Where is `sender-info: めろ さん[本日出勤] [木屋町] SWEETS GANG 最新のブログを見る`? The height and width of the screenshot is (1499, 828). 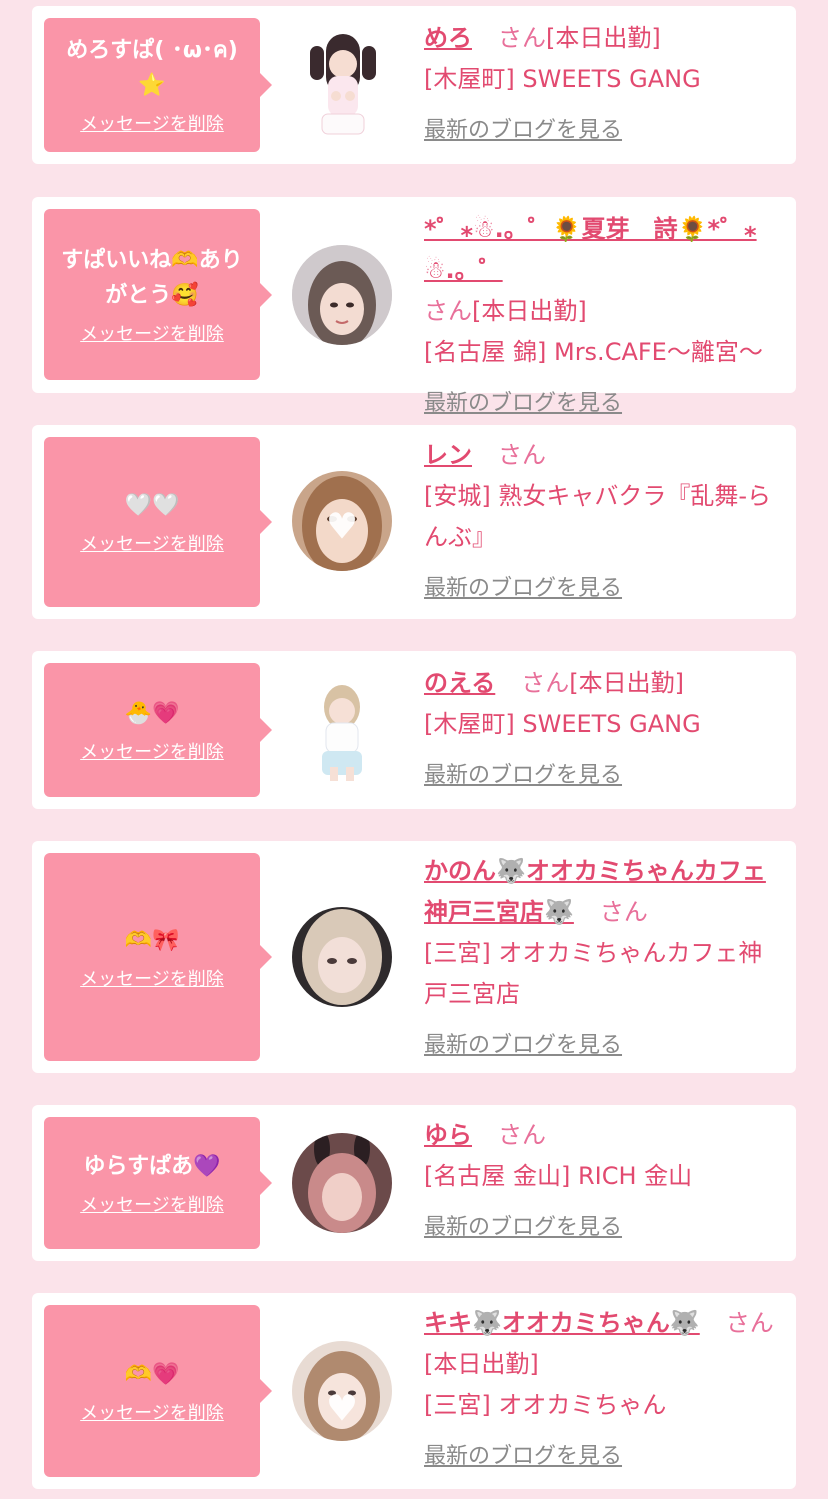 sender-info: めろ さん[本日出勤] [木屋町] SWEETS GANG 最新のブログを見る is located at coordinates (605, 84).